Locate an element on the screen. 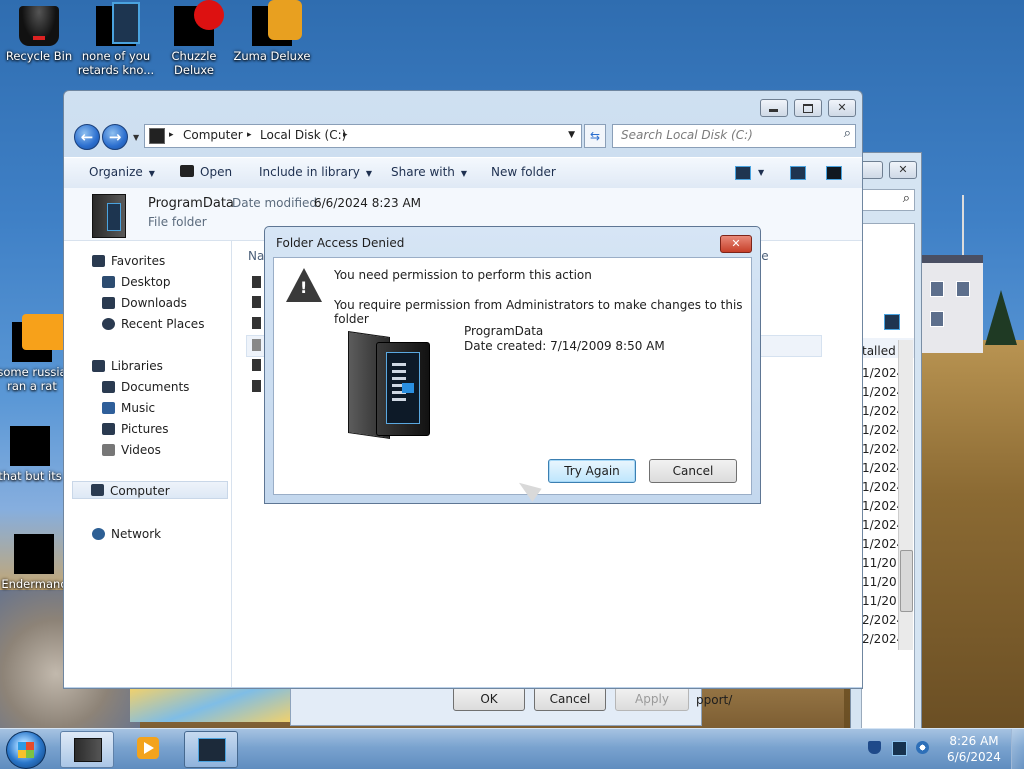 This screenshot has width=1024, height=769. clock-time: 8:26 AM is located at coordinates (974, 741).